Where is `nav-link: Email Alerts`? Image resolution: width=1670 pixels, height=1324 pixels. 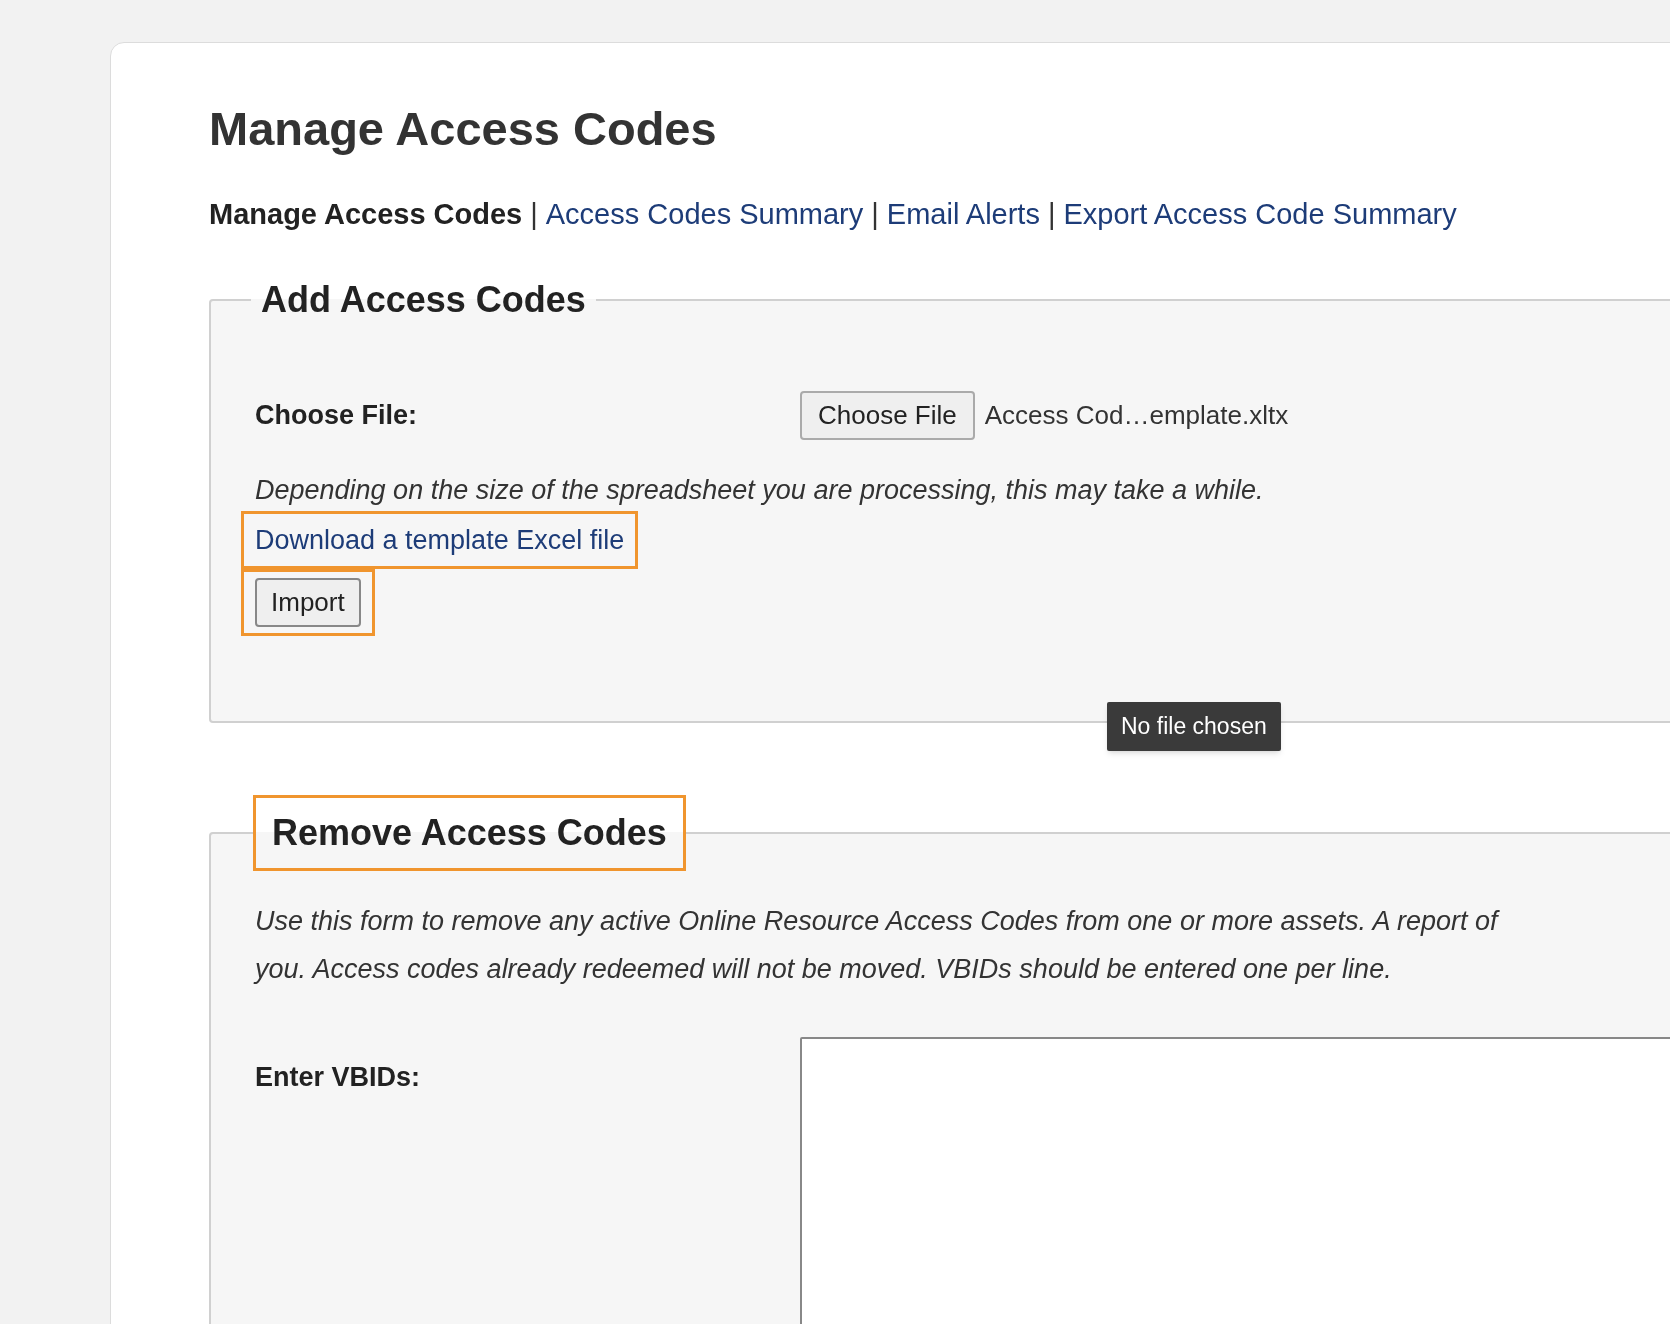 nav-link: Email Alerts is located at coordinates (963, 214).